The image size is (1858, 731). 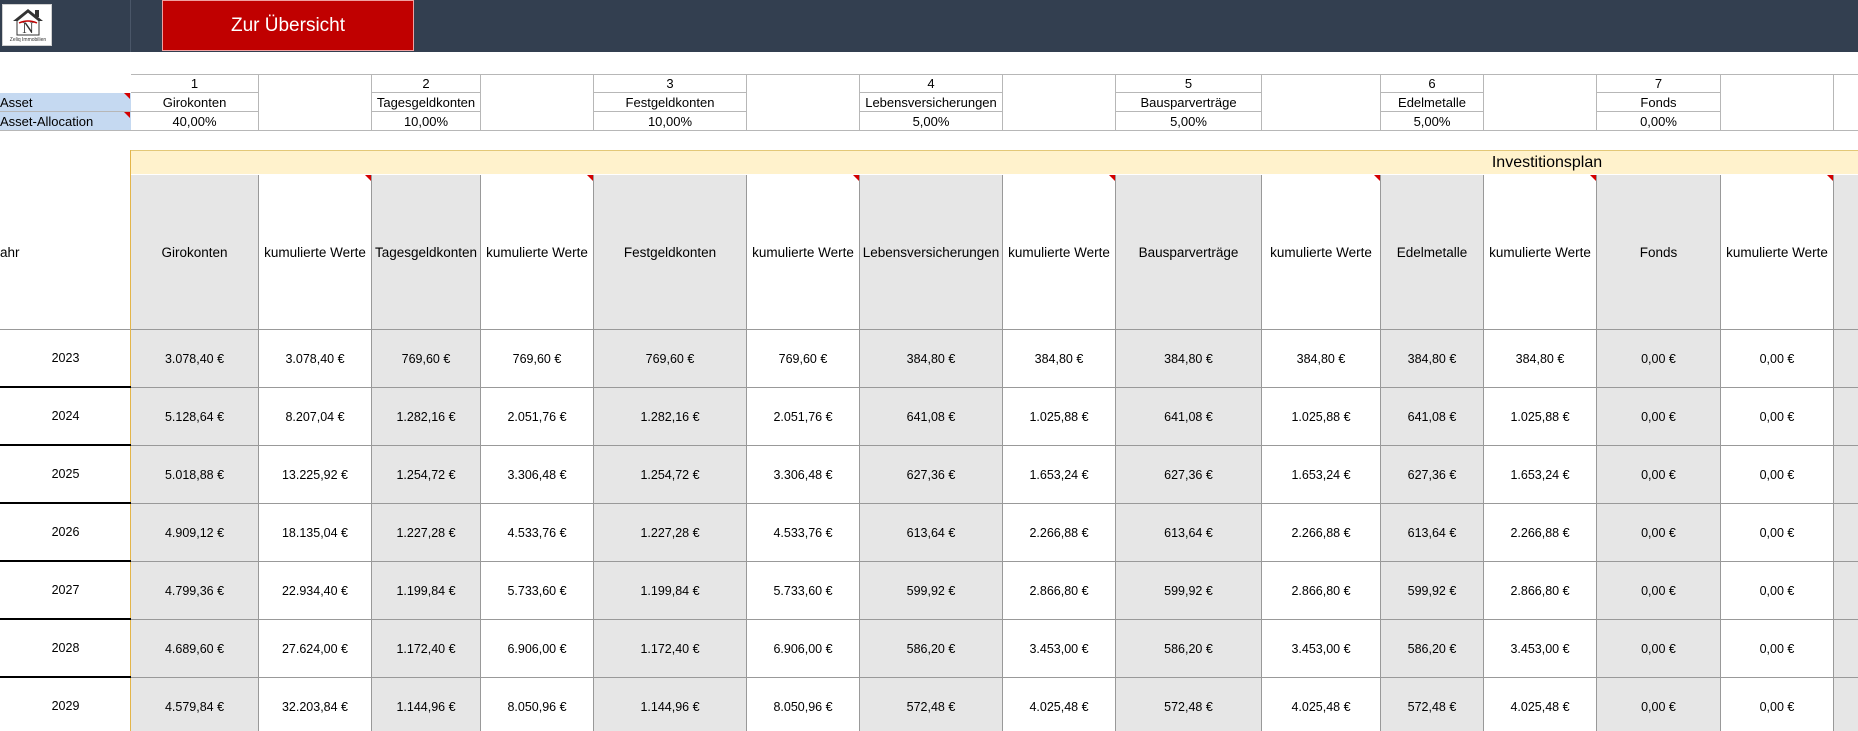 What do you see at coordinates (65, 417) in the screenshot?
I see `year-cell: 2024` at bounding box center [65, 417].